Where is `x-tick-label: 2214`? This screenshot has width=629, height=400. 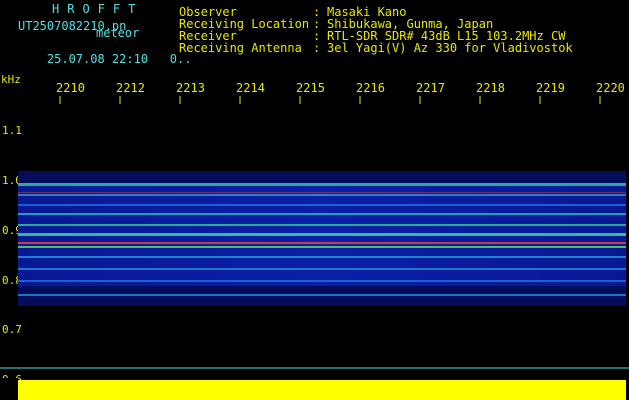 x-tick-label: 2214 is located at coordinates (250, 88).